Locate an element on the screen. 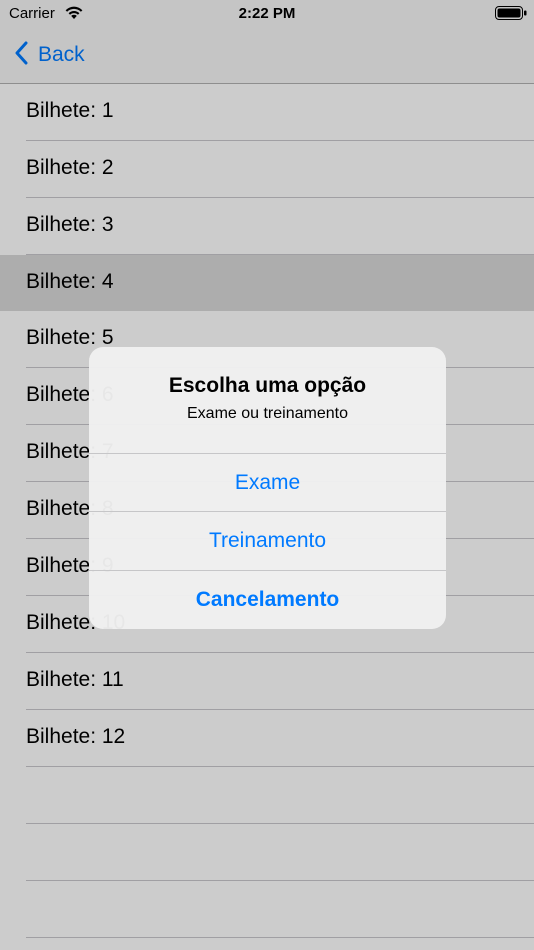 Image resolution: width=534 pixels, height=950 pixels. cancel-button: Cancelamento is located at coordinates (267, 599).